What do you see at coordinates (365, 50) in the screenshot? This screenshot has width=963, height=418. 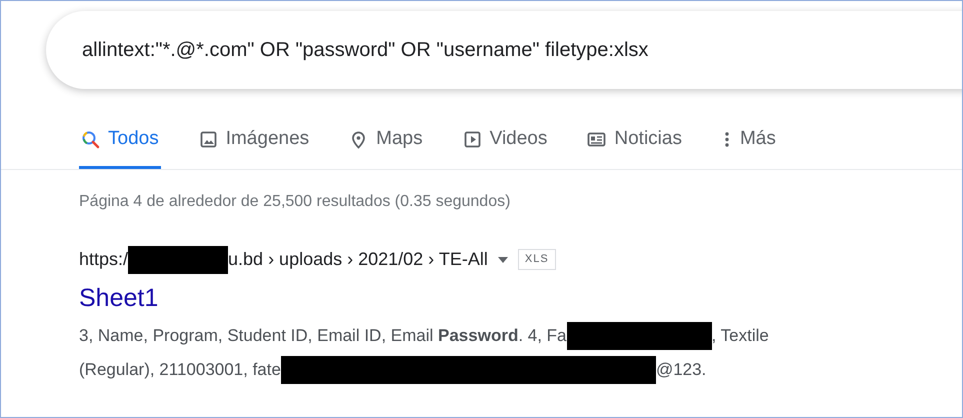 I see `search-query: allintext:"*.@*.com" OR "password" OR "username" filetype:xlsx` at bounding box center [365, 50].